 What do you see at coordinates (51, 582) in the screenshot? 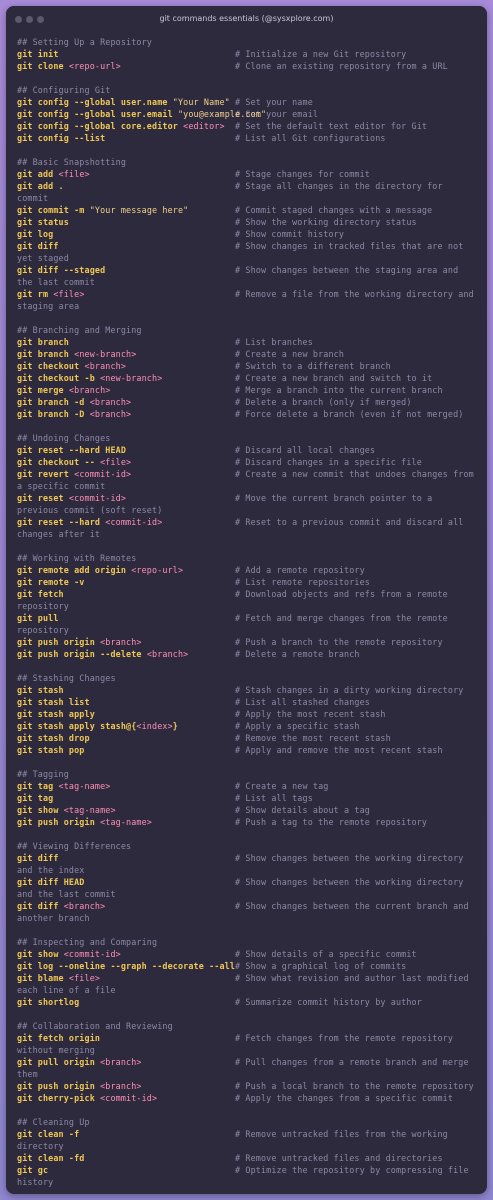
I see `command-text: git remote -v` at bounding box center [51, 582].